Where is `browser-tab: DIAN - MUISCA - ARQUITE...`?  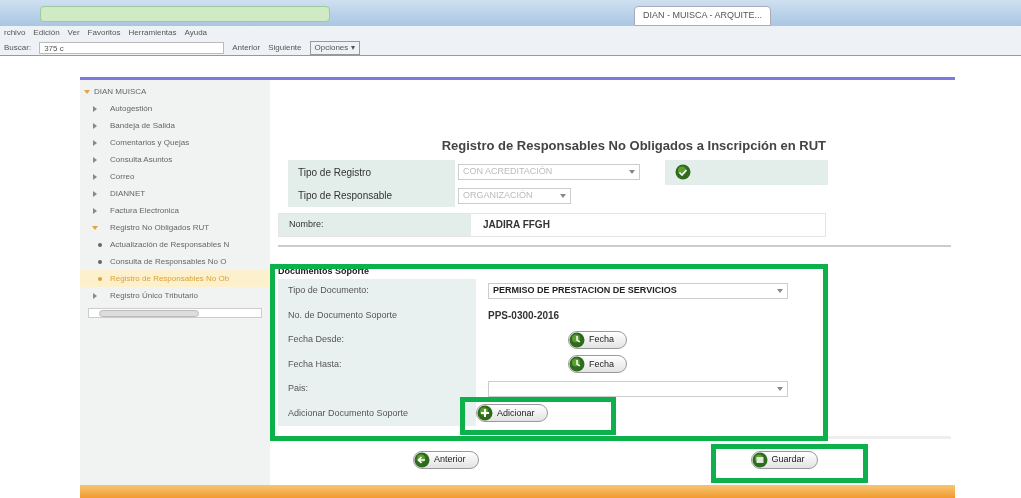 browser-tab: DIAN - MUISCA - ARQUITE... is located at coordinates (702, 16).